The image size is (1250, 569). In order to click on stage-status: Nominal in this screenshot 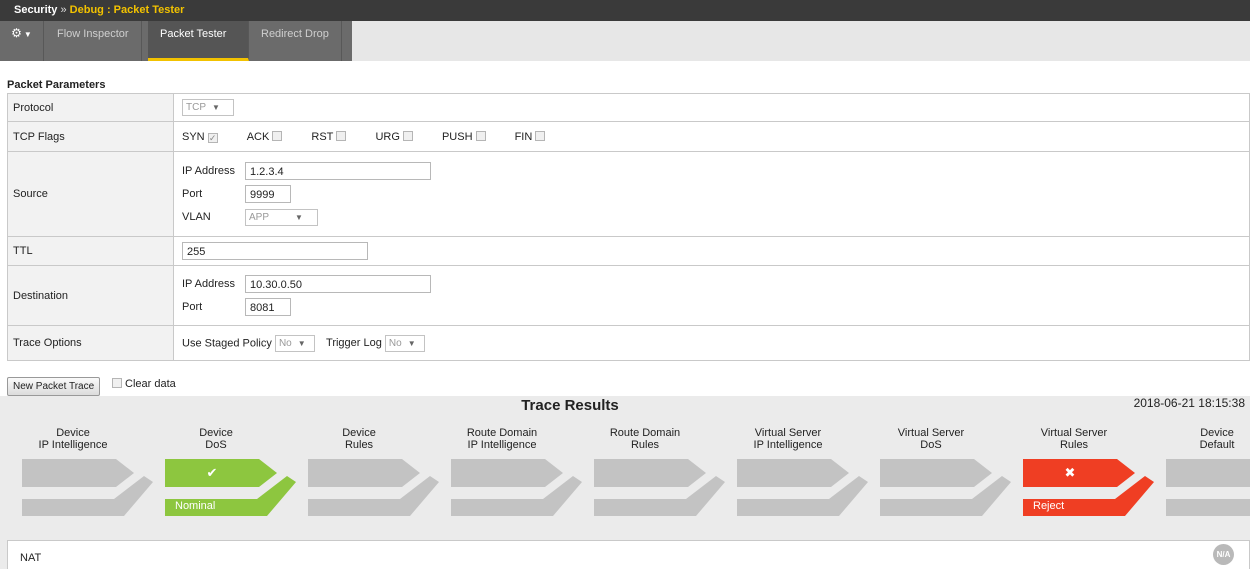, I will do `click(195, 506)`.